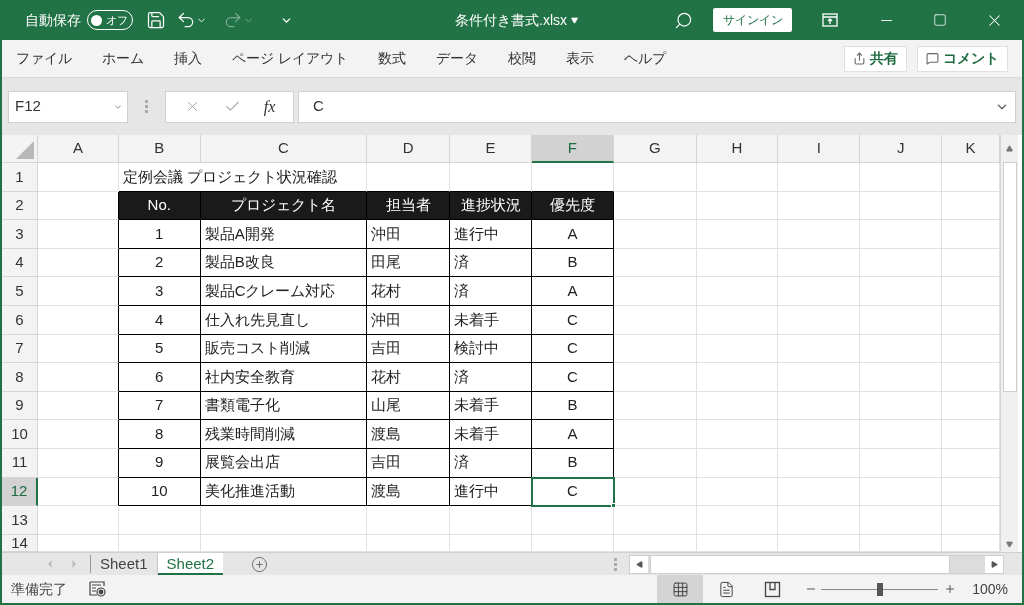 This screenshot has height=605, width=1024. I want to click on ribbon-tab: ホーム, so click(123, 58).